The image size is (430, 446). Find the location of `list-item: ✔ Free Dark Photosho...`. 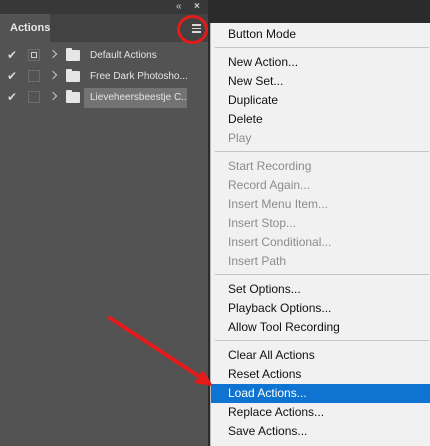

list-item: ✔ Free Dark Photosho... is located at coordinates (96, 77).